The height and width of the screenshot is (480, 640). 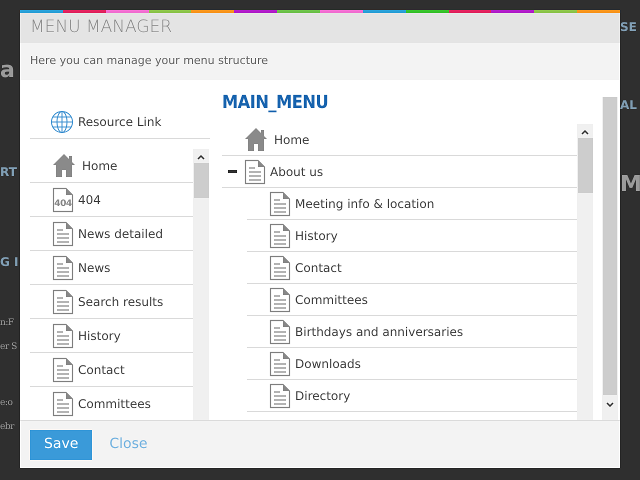 I want to click on background-text: a, so click(x=7, y=71).